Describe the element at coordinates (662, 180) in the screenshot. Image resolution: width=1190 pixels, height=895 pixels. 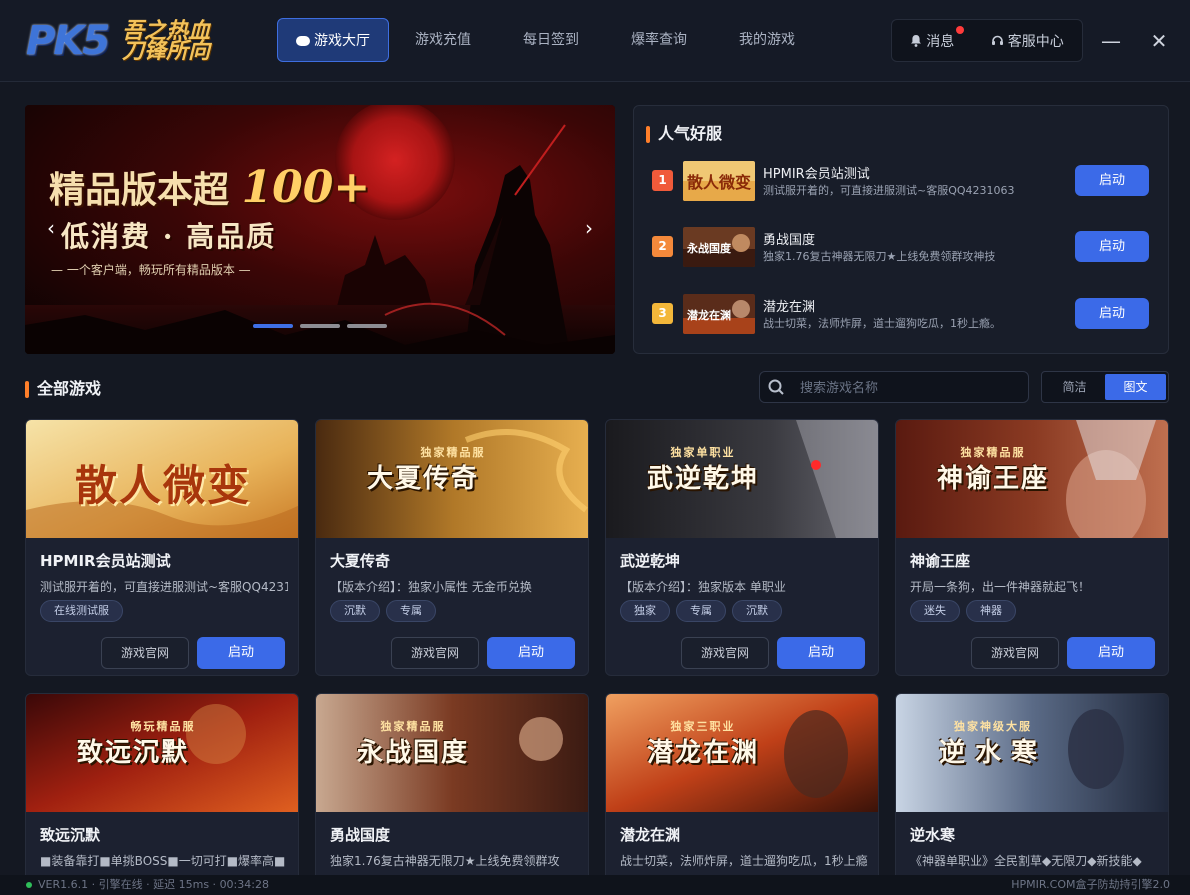
I see `rank-badge: 1` at that location.